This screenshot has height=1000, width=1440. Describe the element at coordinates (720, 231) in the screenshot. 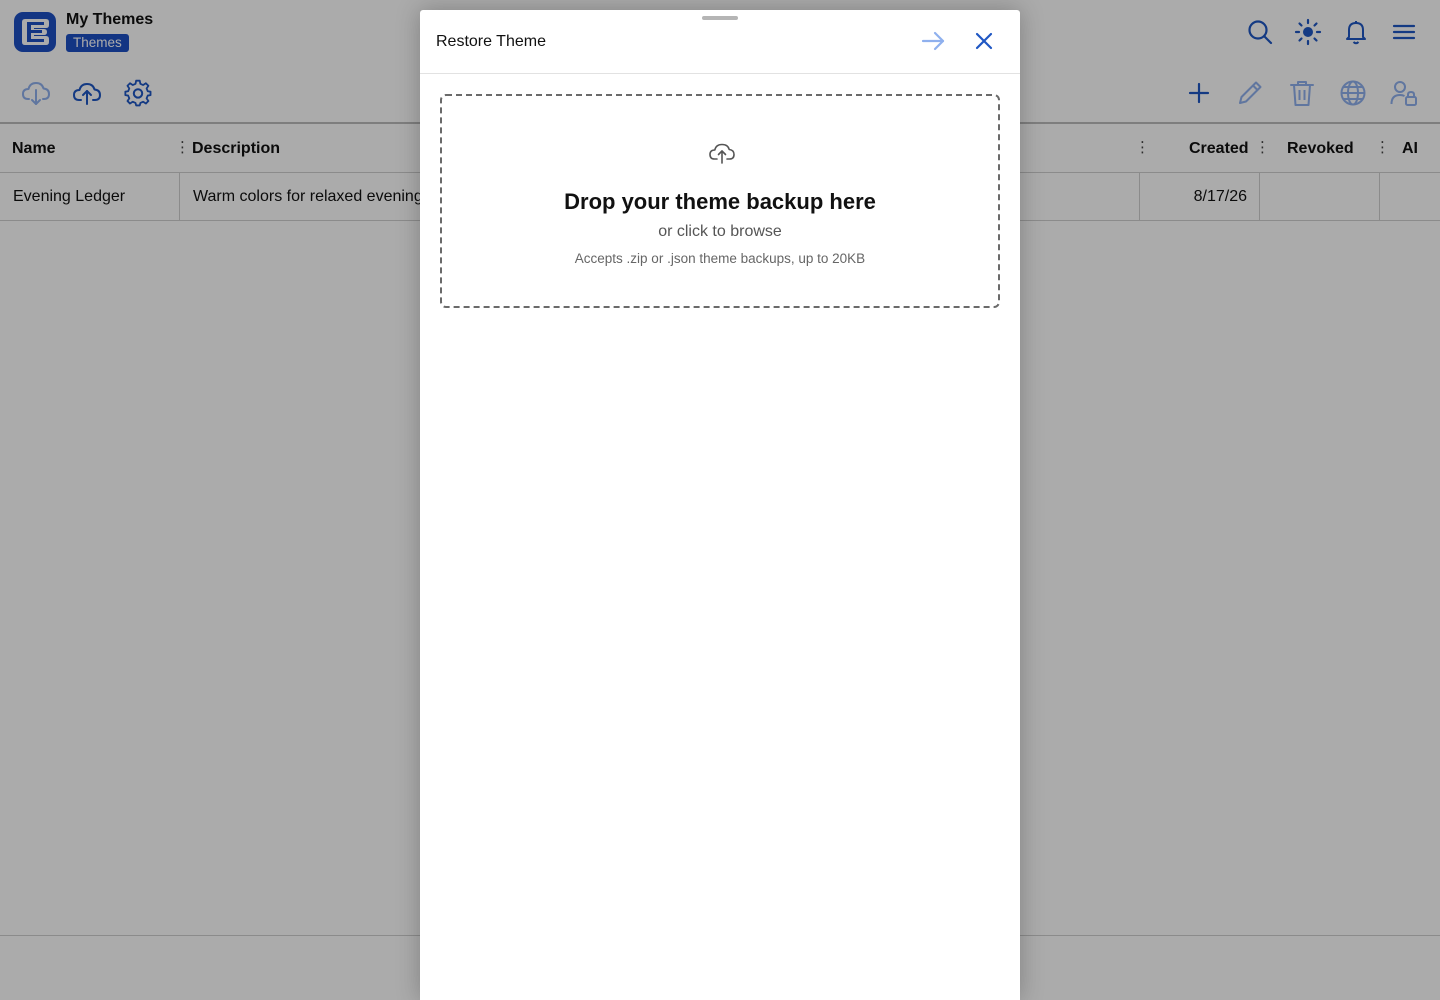

I see `dropzone-subtitle: or click to browse` at that location.